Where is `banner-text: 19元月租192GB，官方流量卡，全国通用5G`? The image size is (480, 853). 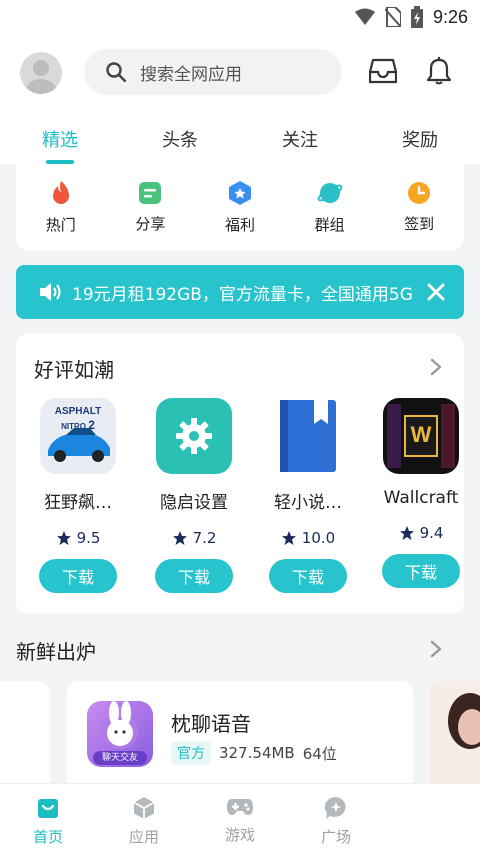 banner-text: 19元月租192GB，官方流量卡，全国通用5G is located at coordinates (242, 294).